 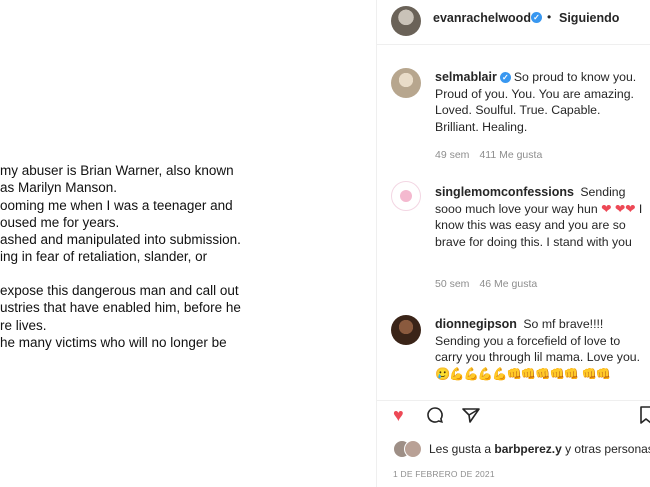 I want to click on heart-emoji-icon: ❤❤, so click(x=625, y=208).